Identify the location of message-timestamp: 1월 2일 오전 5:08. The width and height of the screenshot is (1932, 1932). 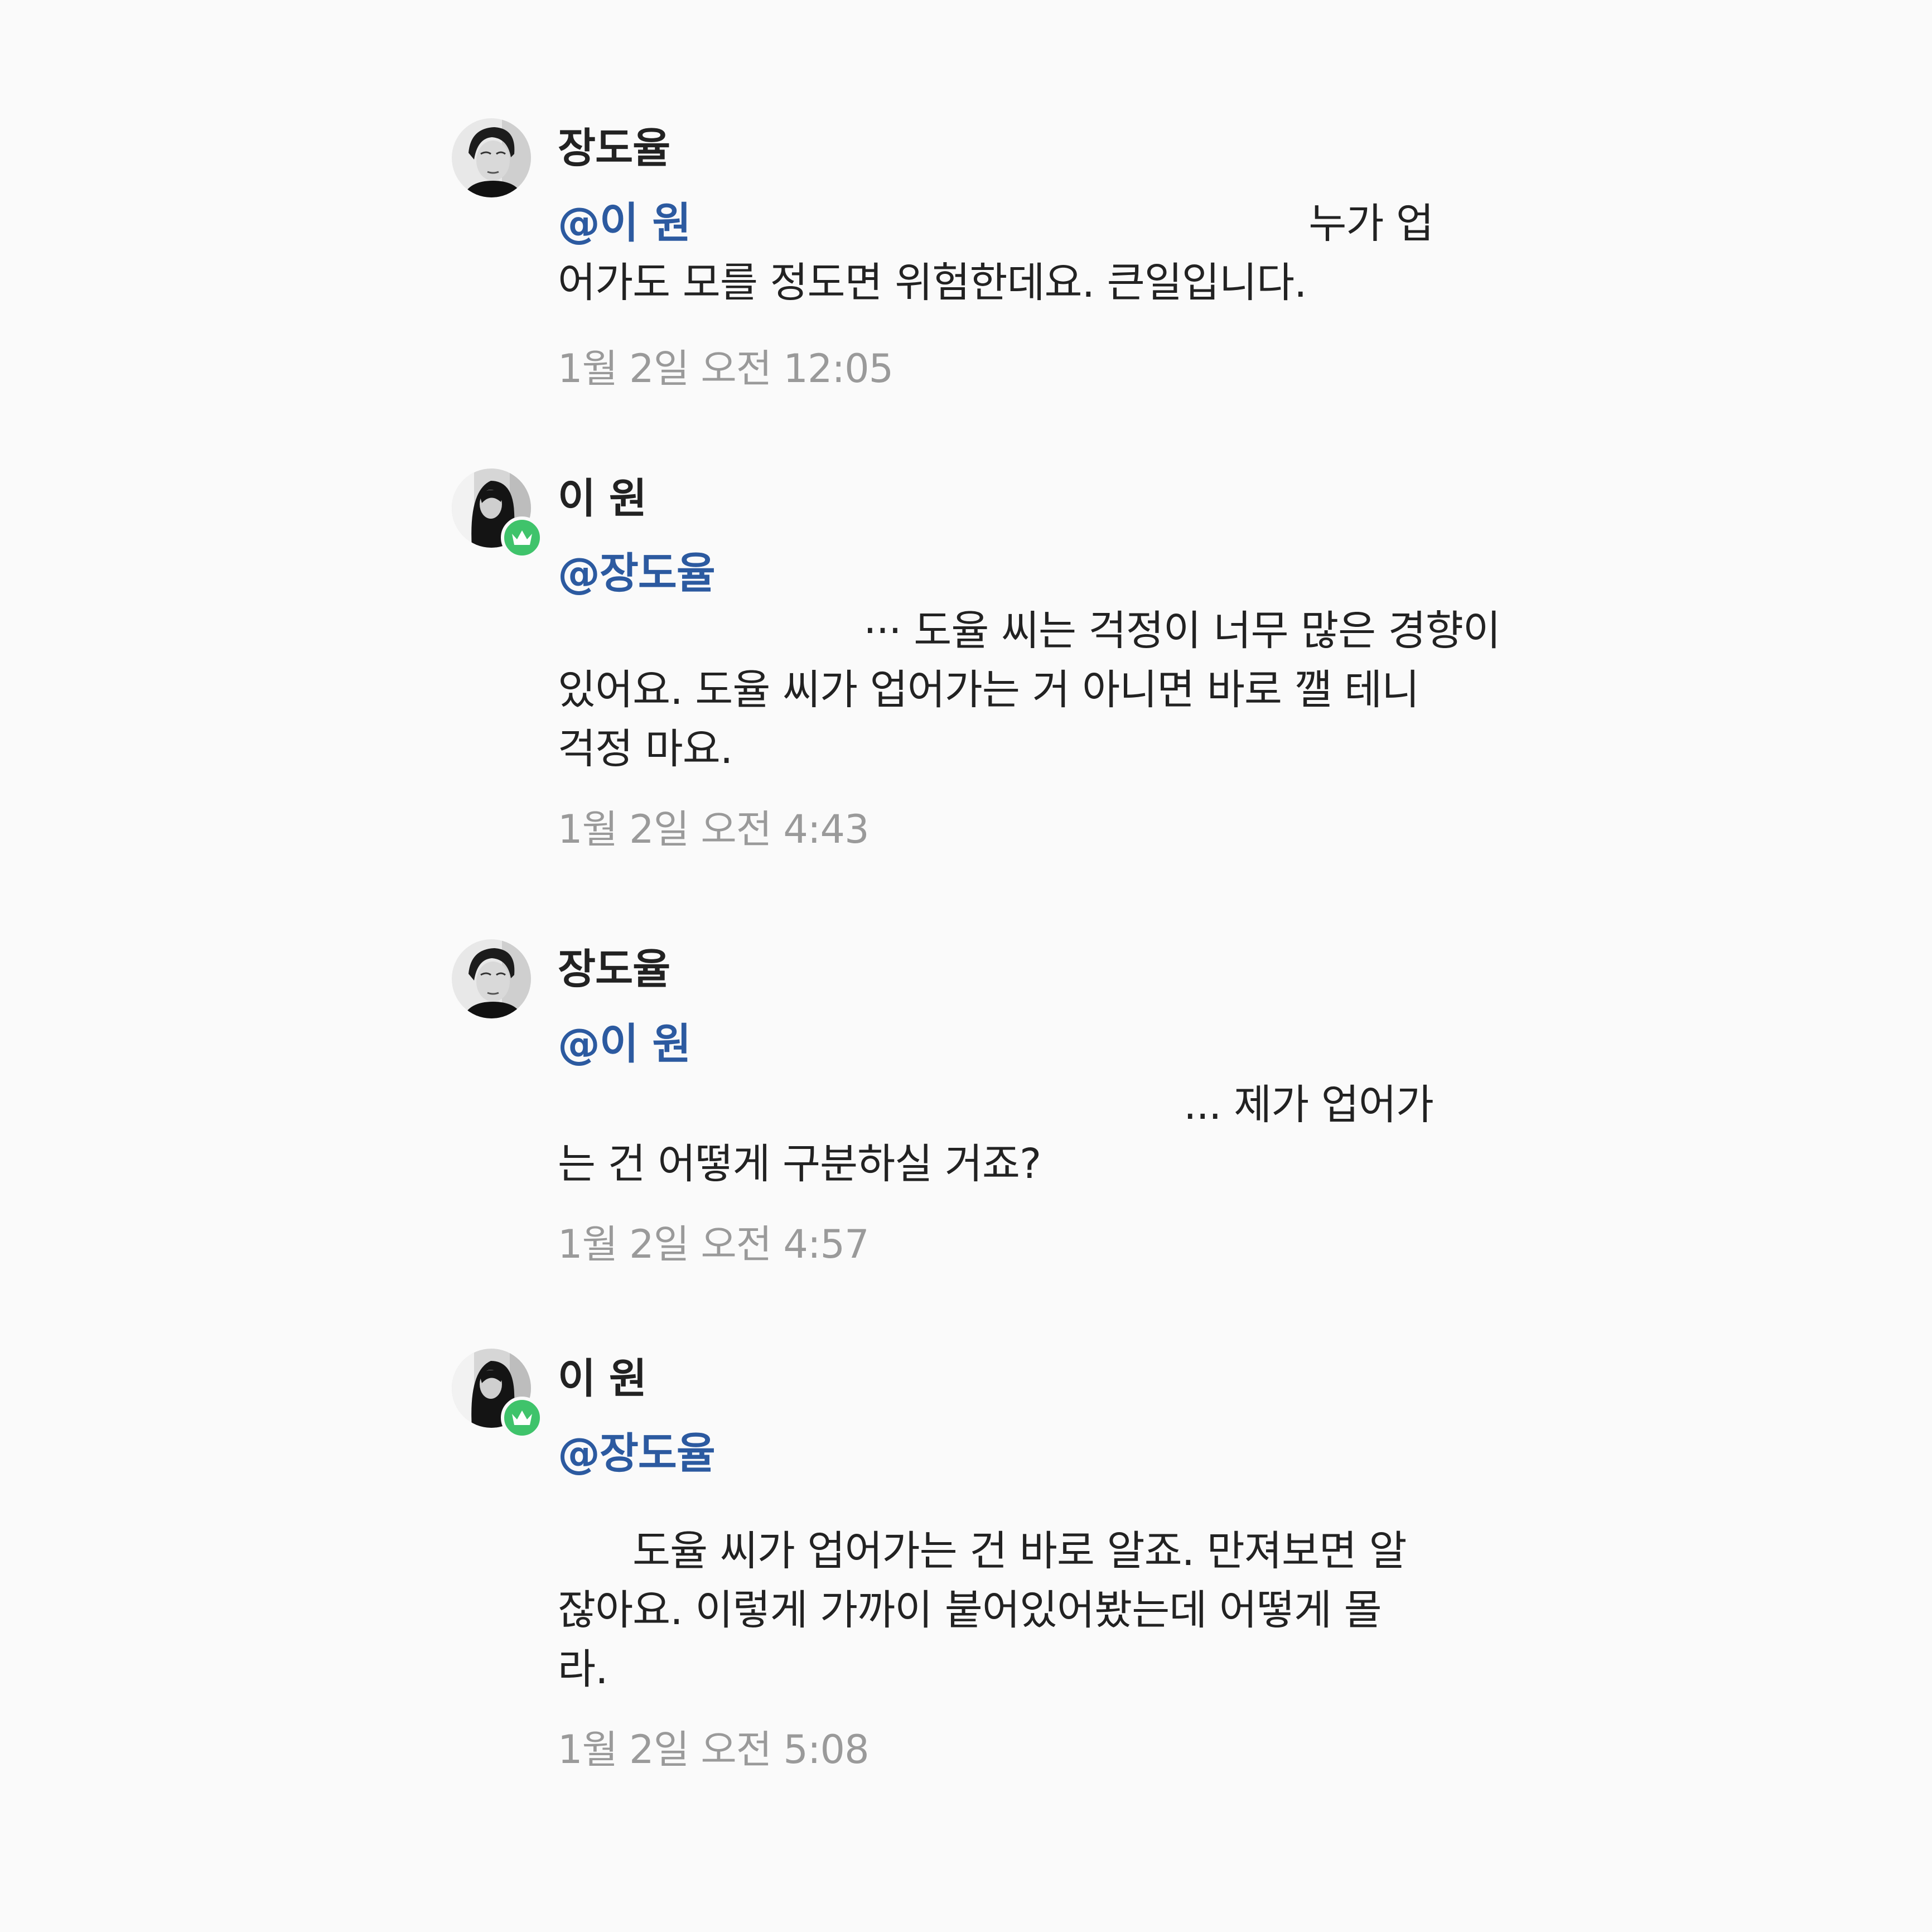
(714, 1749).